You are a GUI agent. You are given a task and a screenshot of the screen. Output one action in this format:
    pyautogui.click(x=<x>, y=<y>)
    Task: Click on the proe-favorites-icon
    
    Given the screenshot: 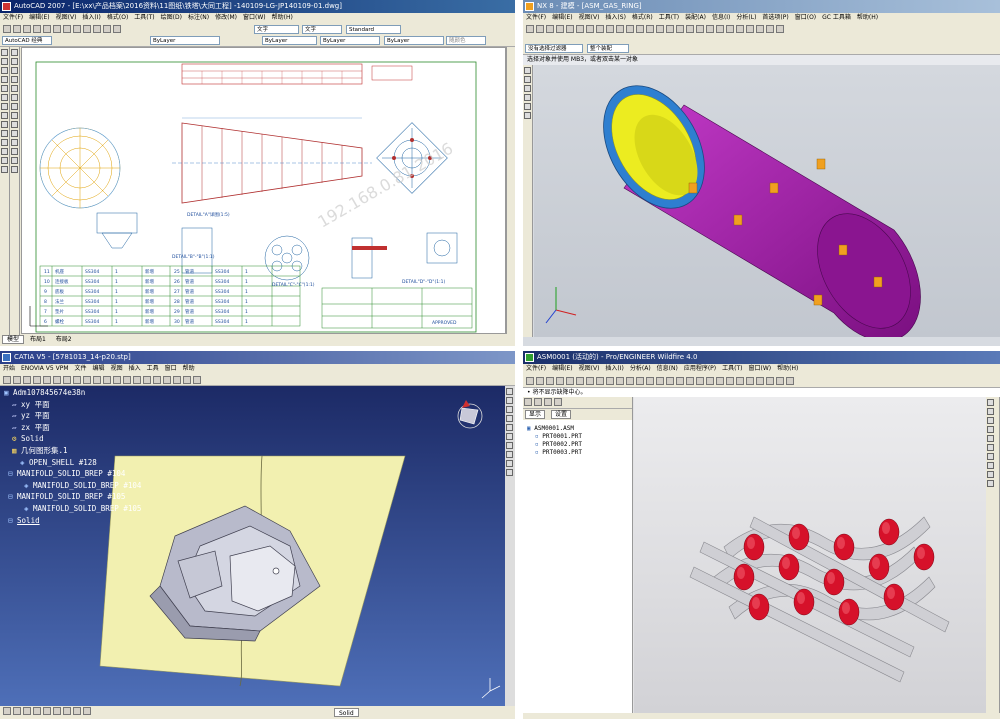 What is the action you would take?
    pyautogui.click(x=548, y=402)
    